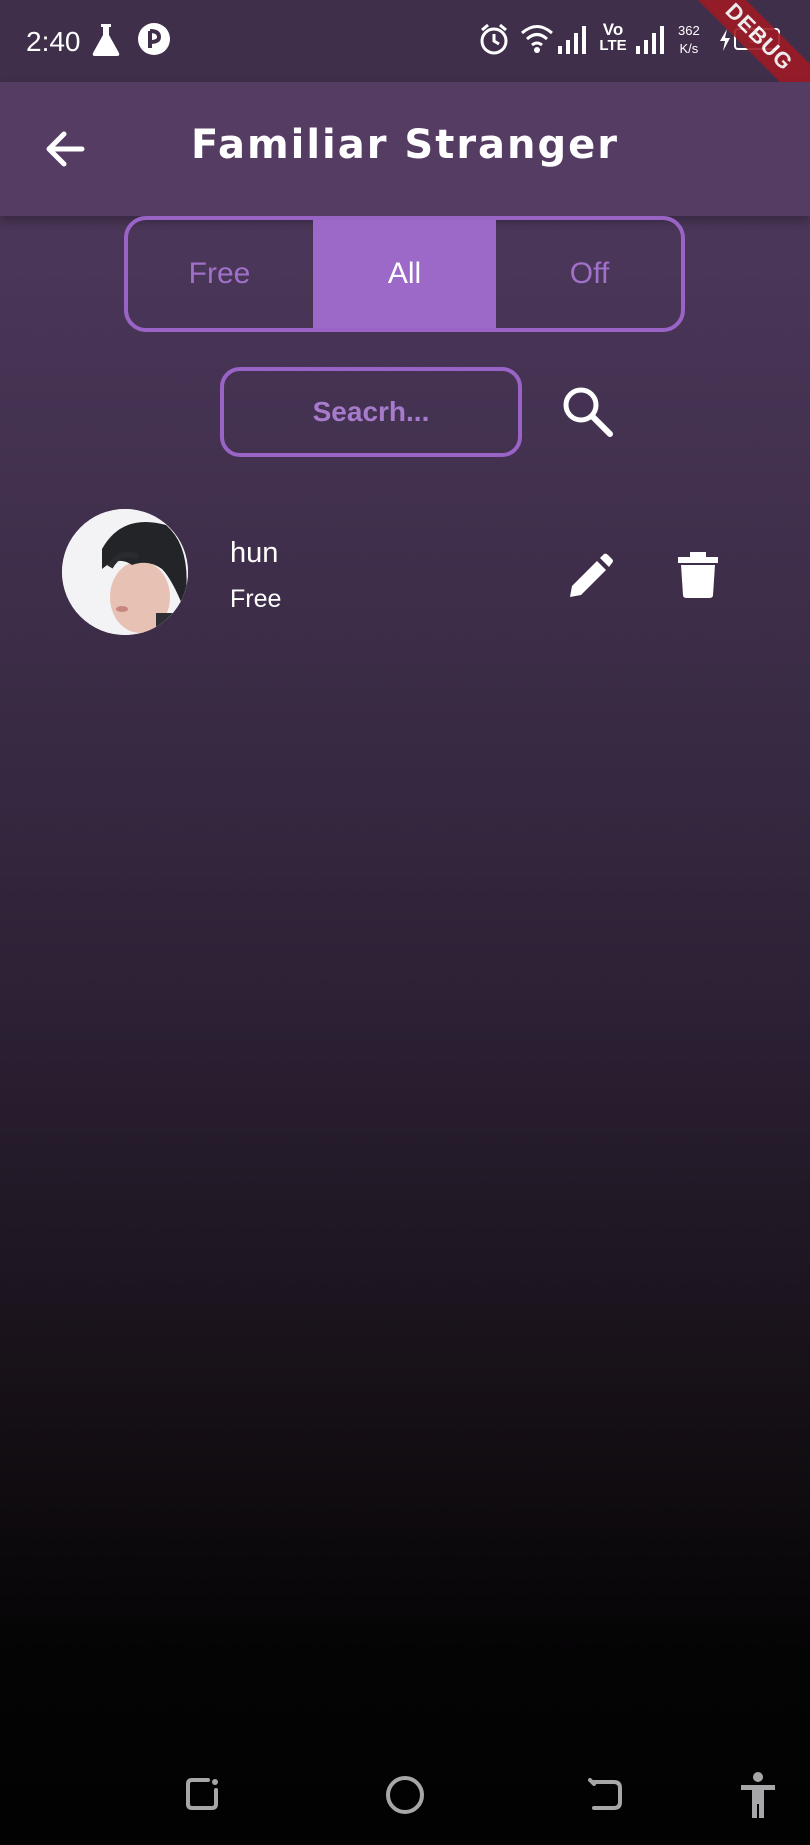 The height and width of the screenshot is (1845, 810). Describe the element at coordinates (590, 577) in the screenshot. I see `edit-icon` at that location.